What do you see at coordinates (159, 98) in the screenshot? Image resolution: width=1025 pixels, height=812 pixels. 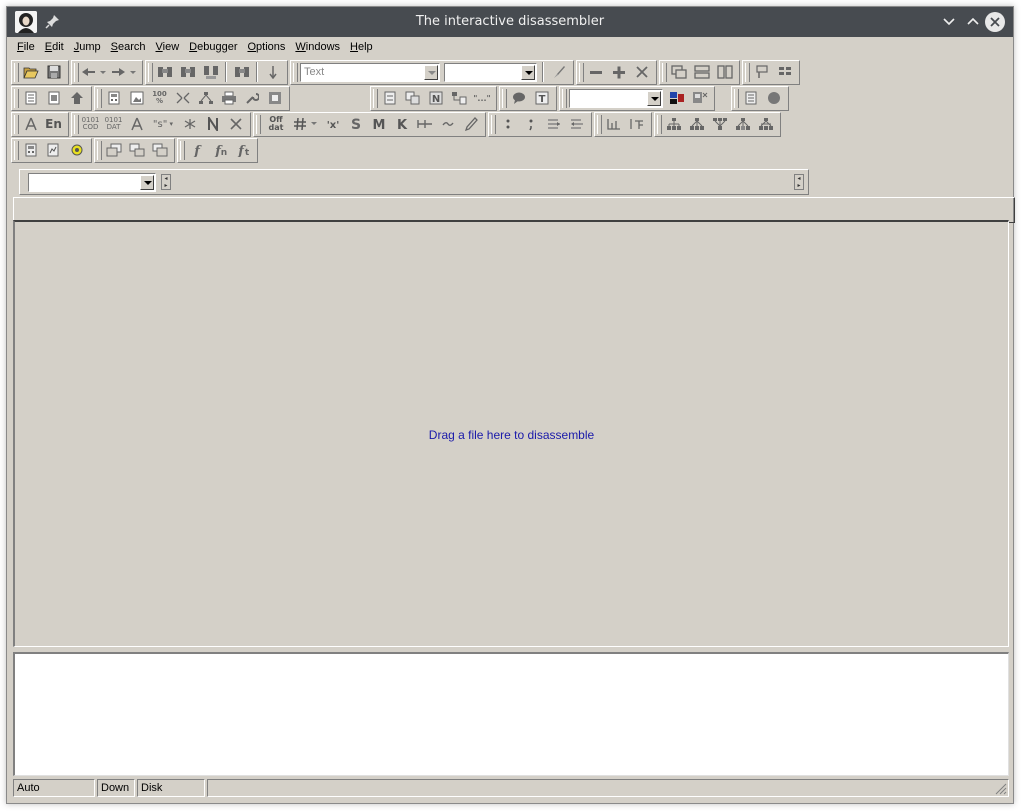 I see `decimal-icon: 100%` at bounding box center [159, 98].